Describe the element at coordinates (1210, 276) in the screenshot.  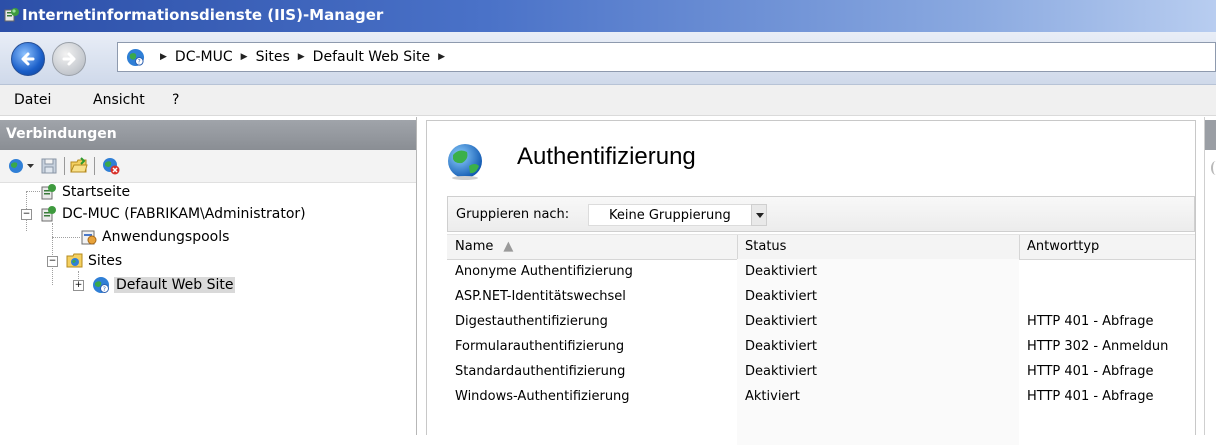
I see `actions-panel` at that location.